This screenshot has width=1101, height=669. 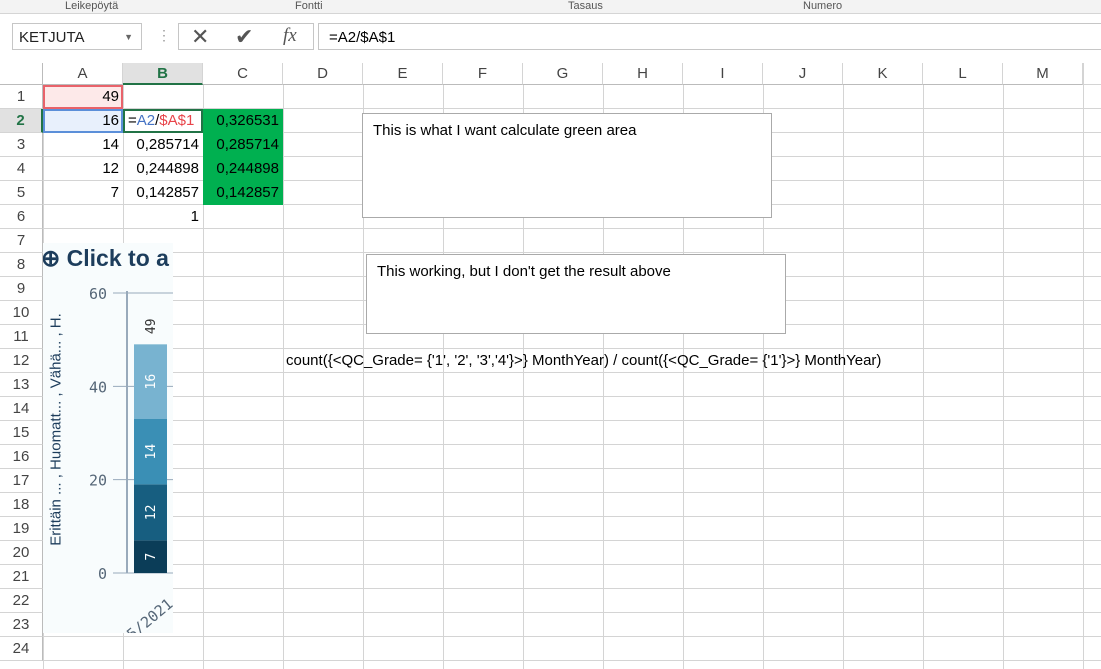 I want to click on segment-label: 12, so click(x=151, y=513).